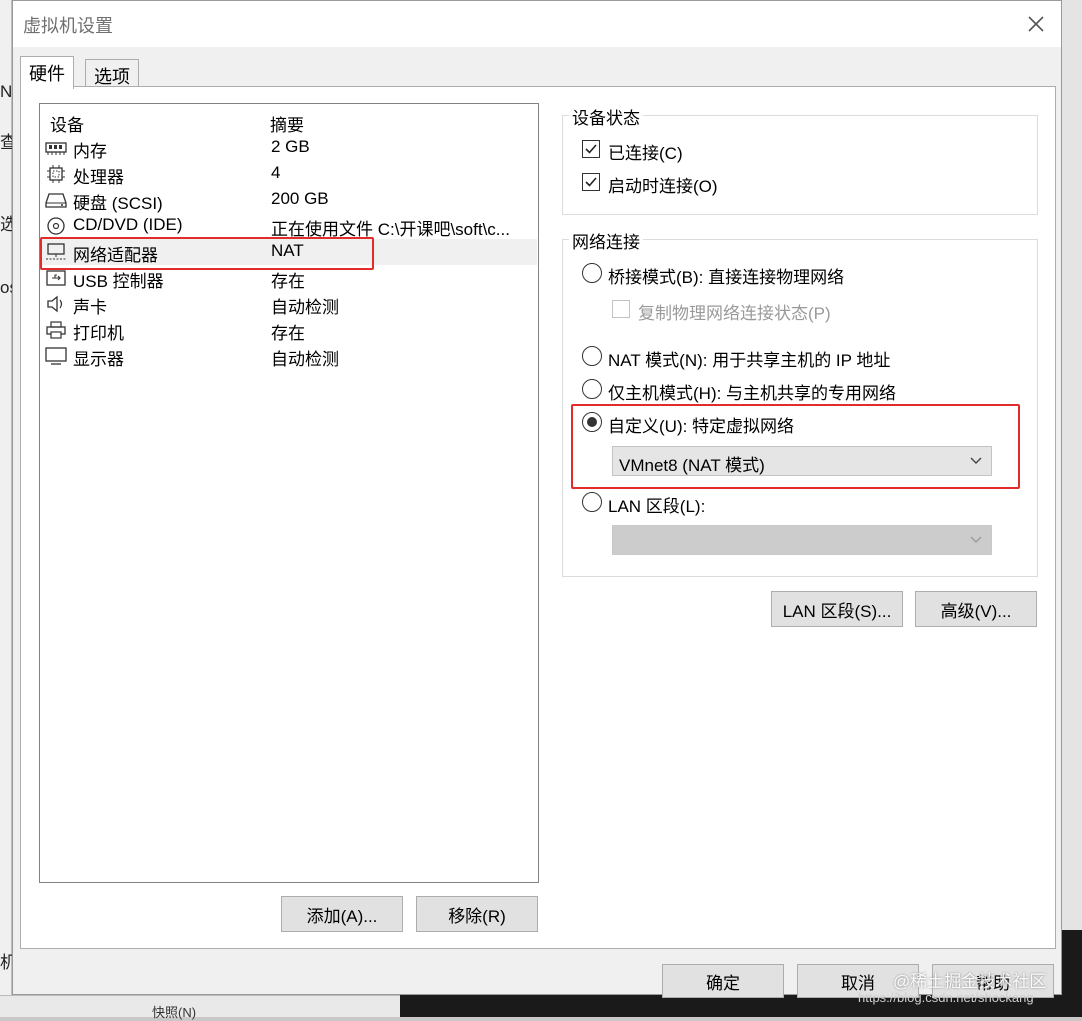 The width and height of the screenshot is (1082, 1021). I want to click on background-text-fragment: os, so click(6, 287).